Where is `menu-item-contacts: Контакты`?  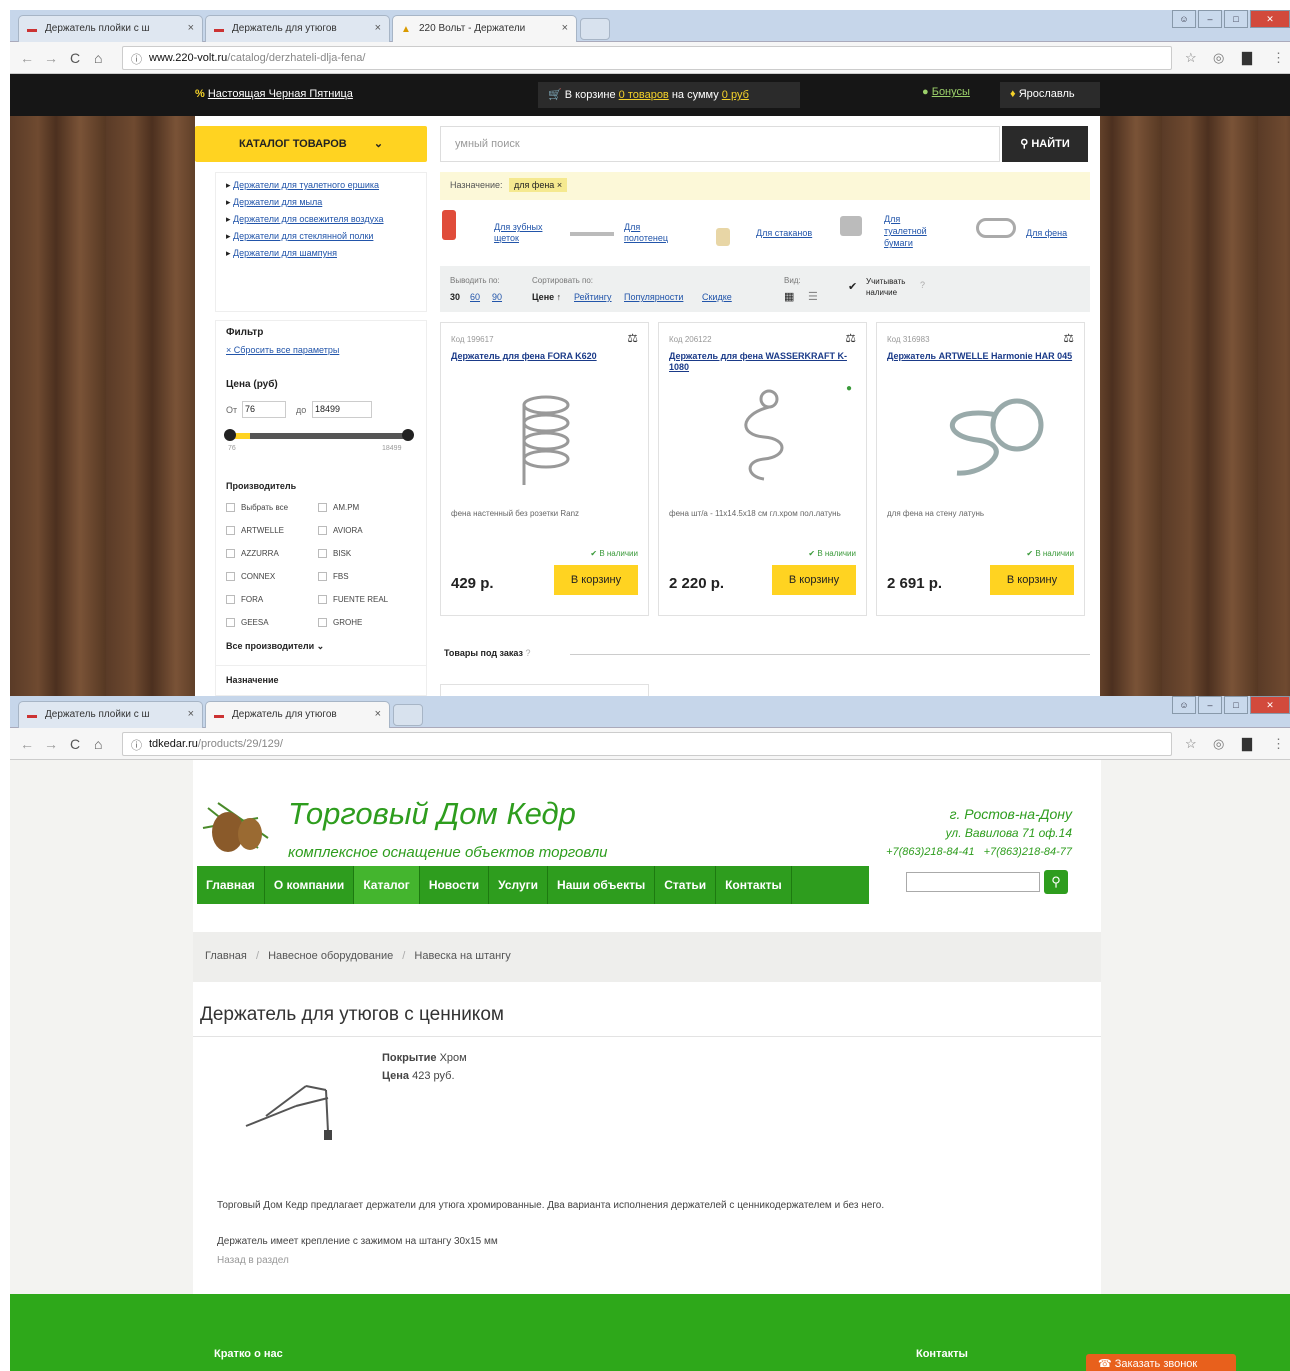 menu-item-contacts: Контакты is located at coordinates (754, 885).